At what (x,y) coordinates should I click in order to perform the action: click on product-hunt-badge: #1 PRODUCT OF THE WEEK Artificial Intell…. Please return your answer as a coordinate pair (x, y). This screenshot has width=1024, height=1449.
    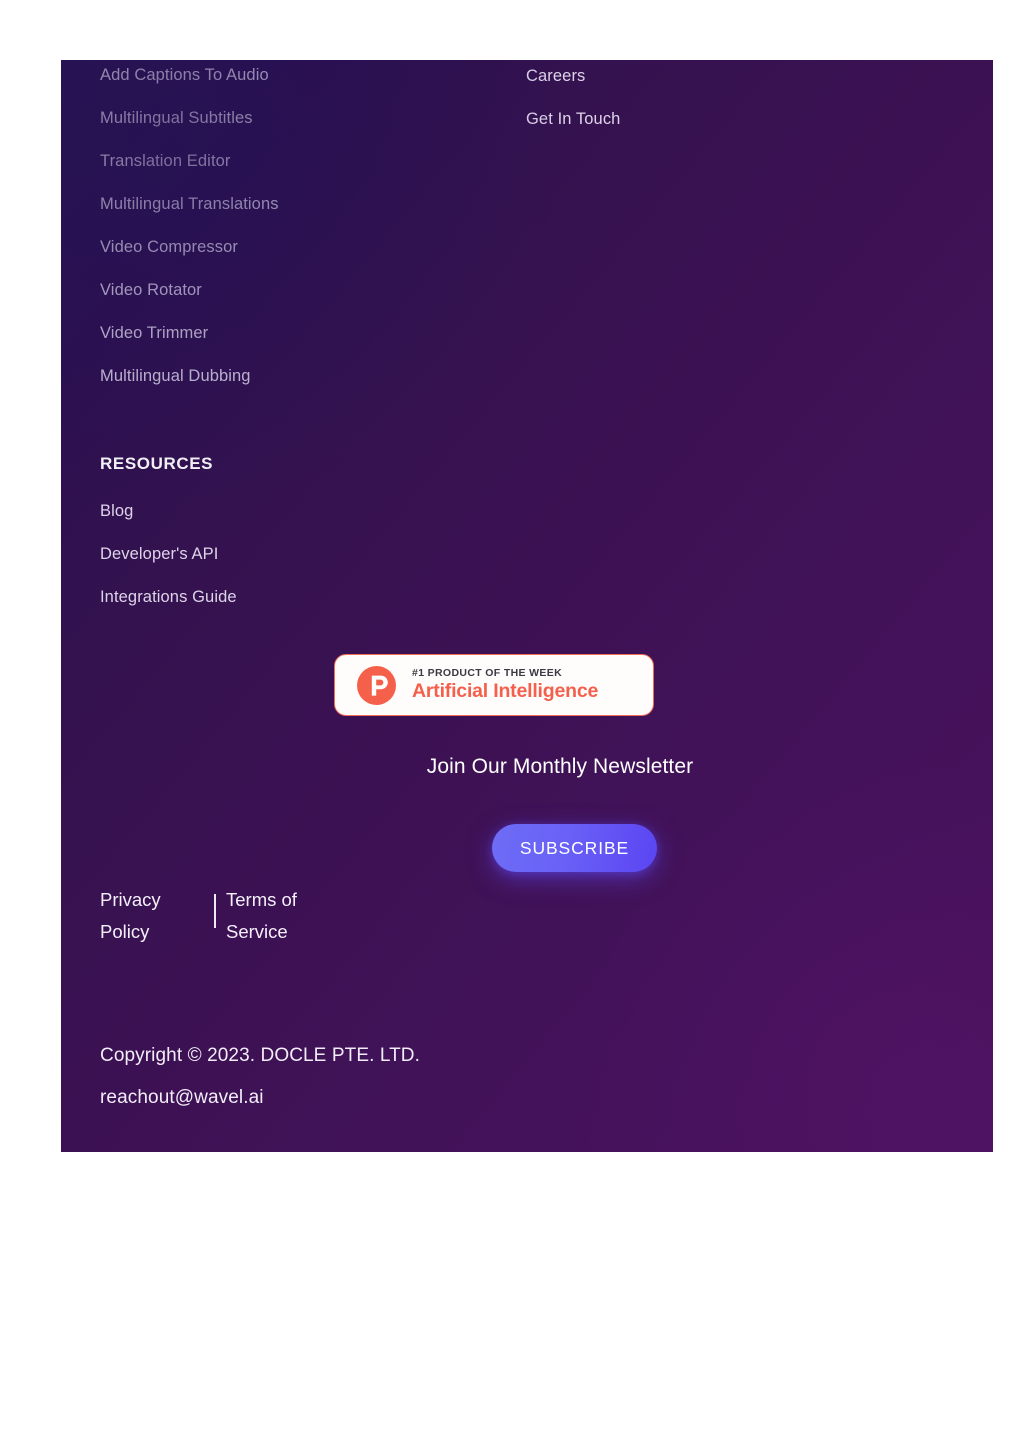
    Looking at the image, I should click on (494, 685).